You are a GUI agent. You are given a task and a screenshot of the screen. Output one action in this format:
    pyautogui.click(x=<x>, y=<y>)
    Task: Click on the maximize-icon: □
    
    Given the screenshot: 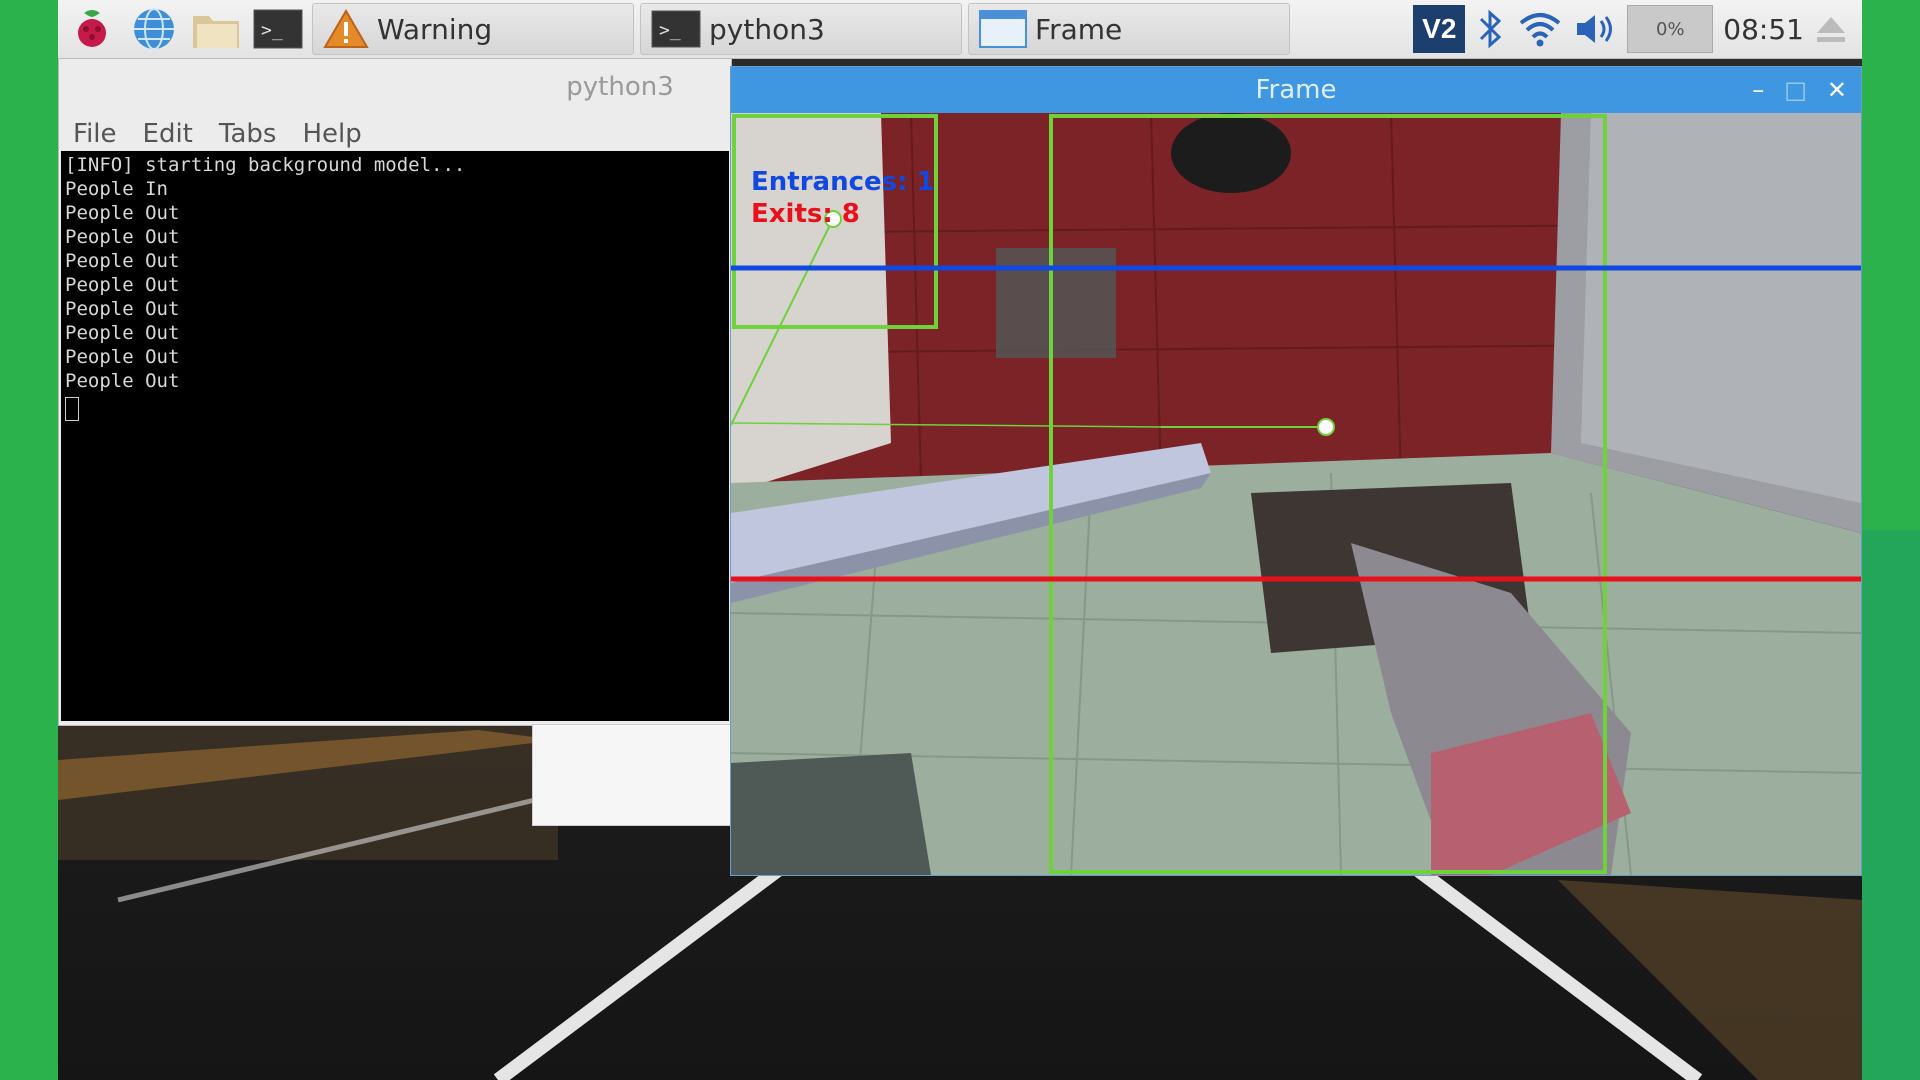 What is the action you would take?
    pyautogui.click(x=1795, y=90)
    